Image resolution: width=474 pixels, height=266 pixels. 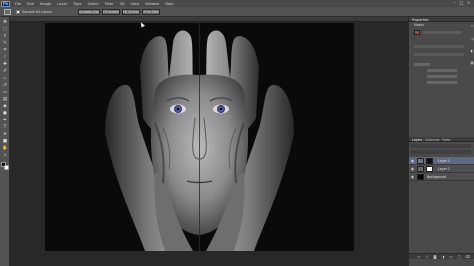 I want to click on fit-screen-button: Fit Screen, so click(x=111, y=11).